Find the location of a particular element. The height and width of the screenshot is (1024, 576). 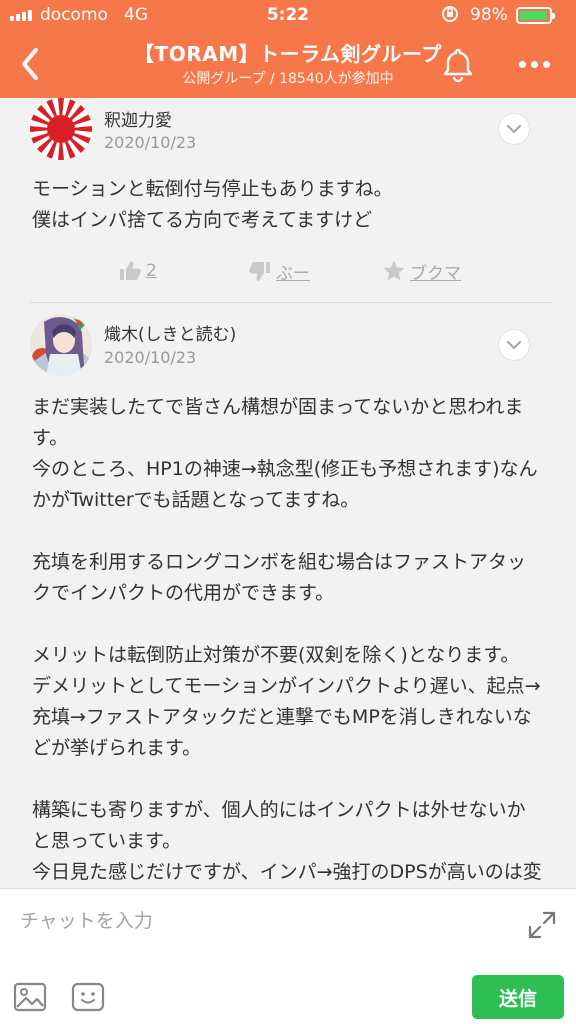

rotation-lock-icon is located at coordinates (450, 16).